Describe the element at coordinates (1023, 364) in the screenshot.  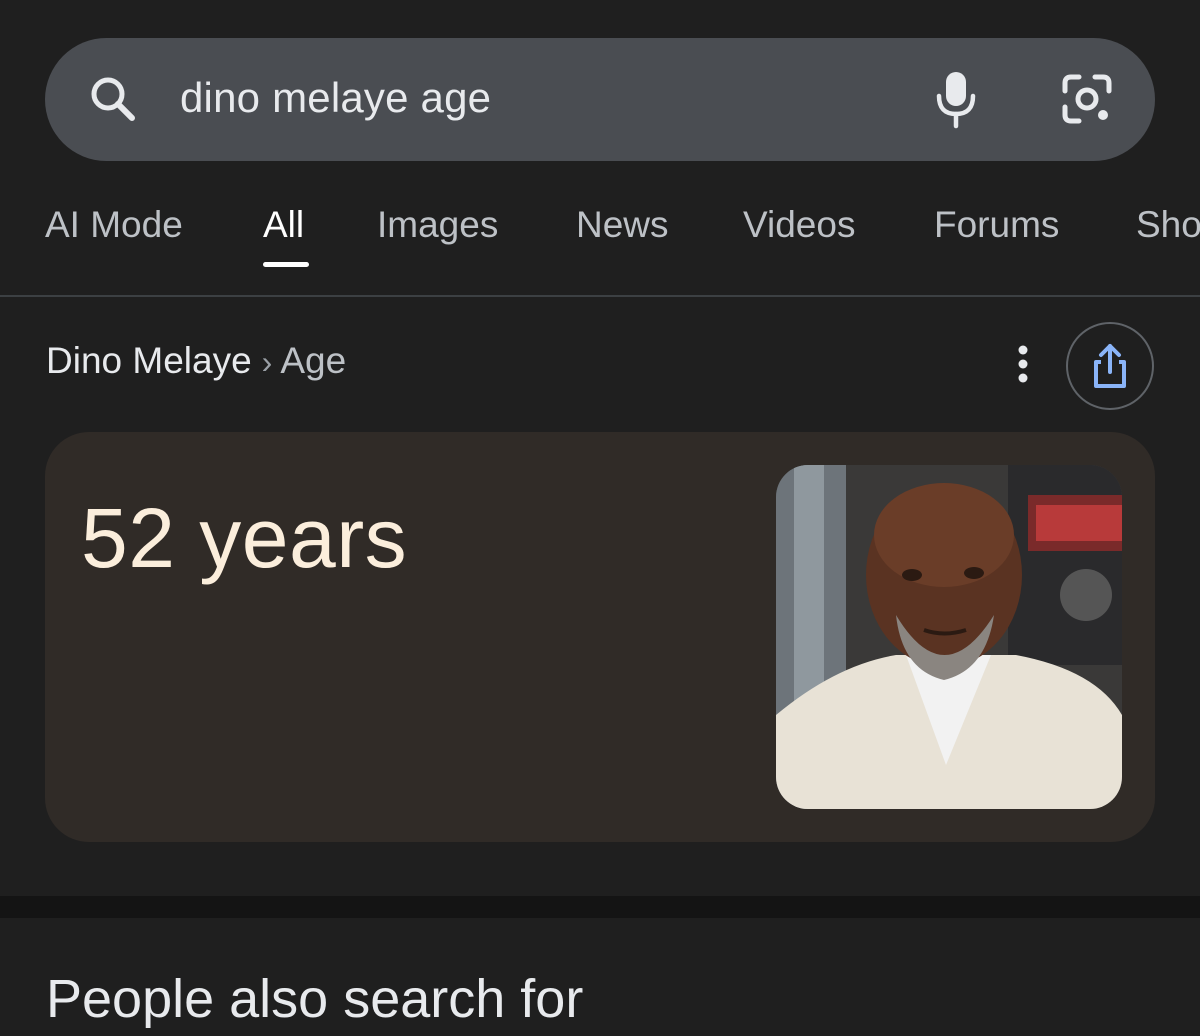
I see `more-options-icon` at that location.